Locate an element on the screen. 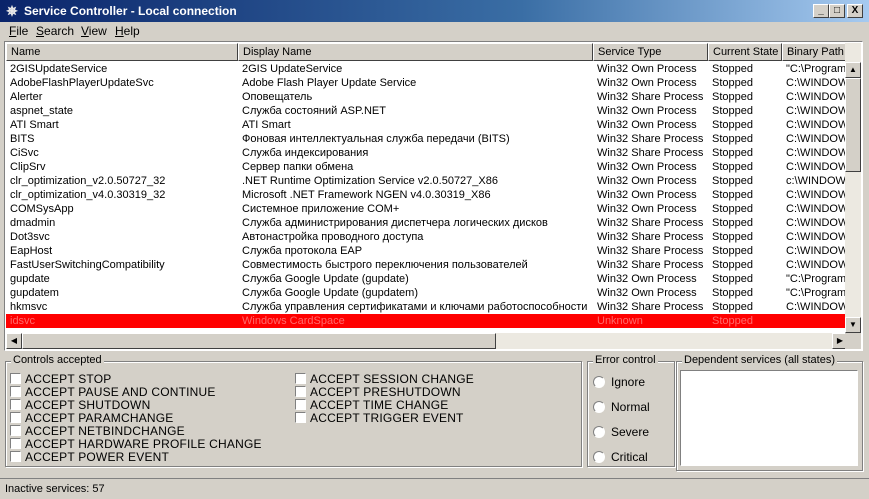  cell-name: aspnet_state is located at coordinates (41, 111).